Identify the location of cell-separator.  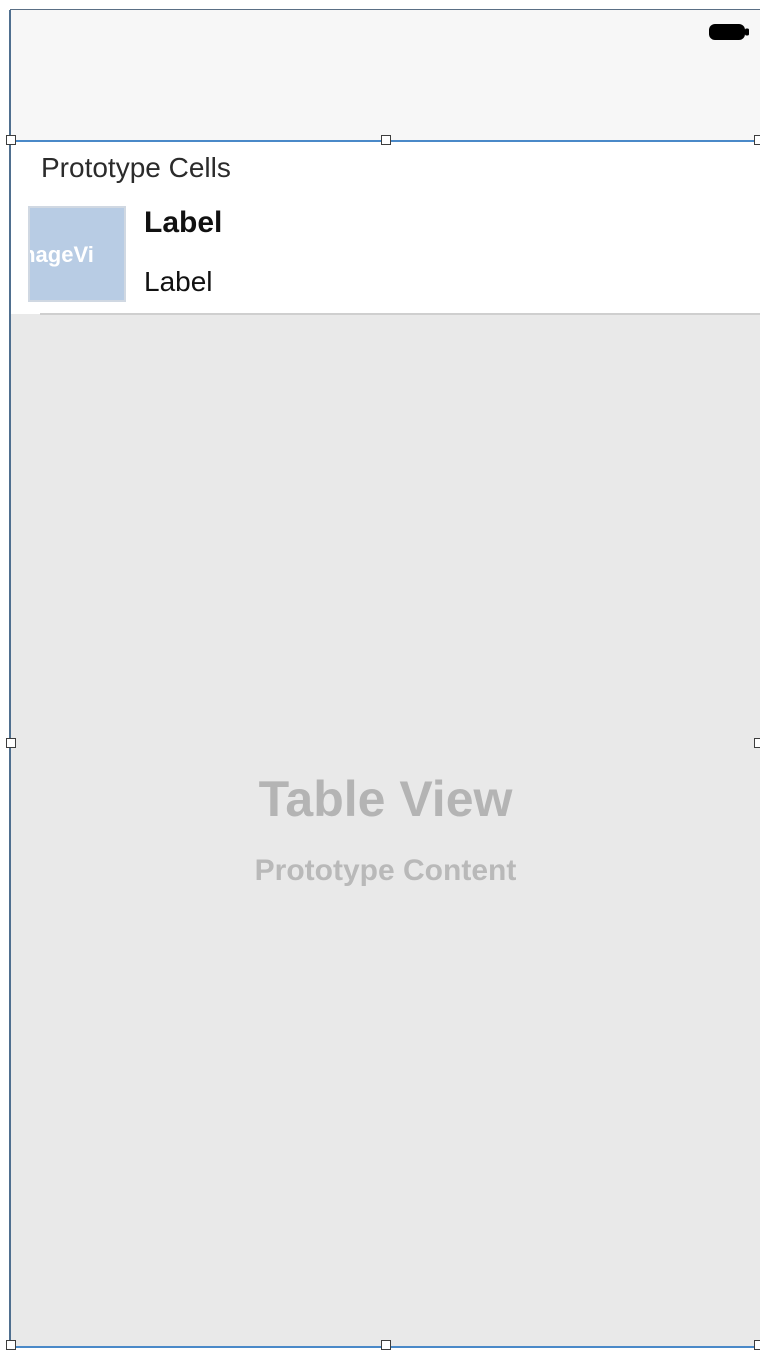
(400, 314).